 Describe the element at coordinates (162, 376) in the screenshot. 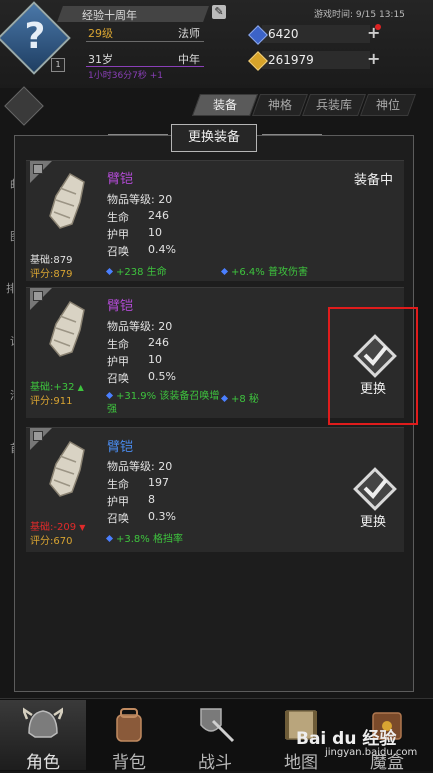

I see `stat-value: 0.5%` at that location.